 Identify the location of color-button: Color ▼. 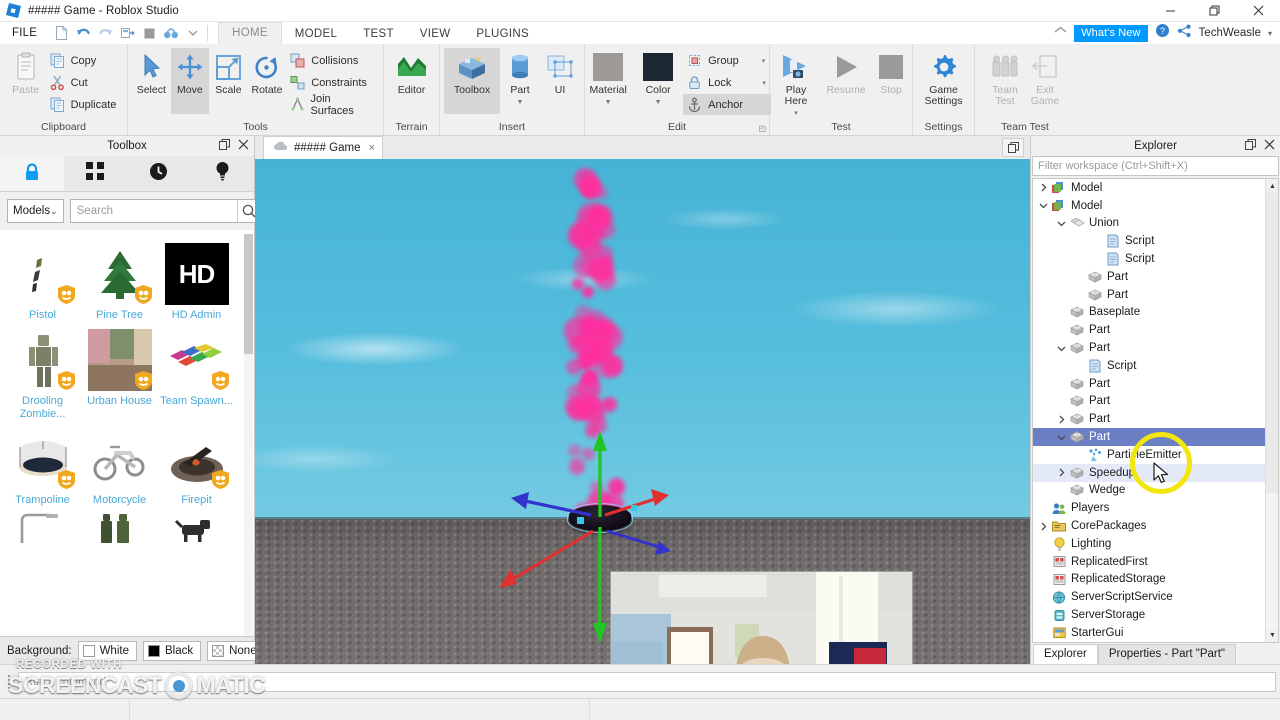
(658, 78).